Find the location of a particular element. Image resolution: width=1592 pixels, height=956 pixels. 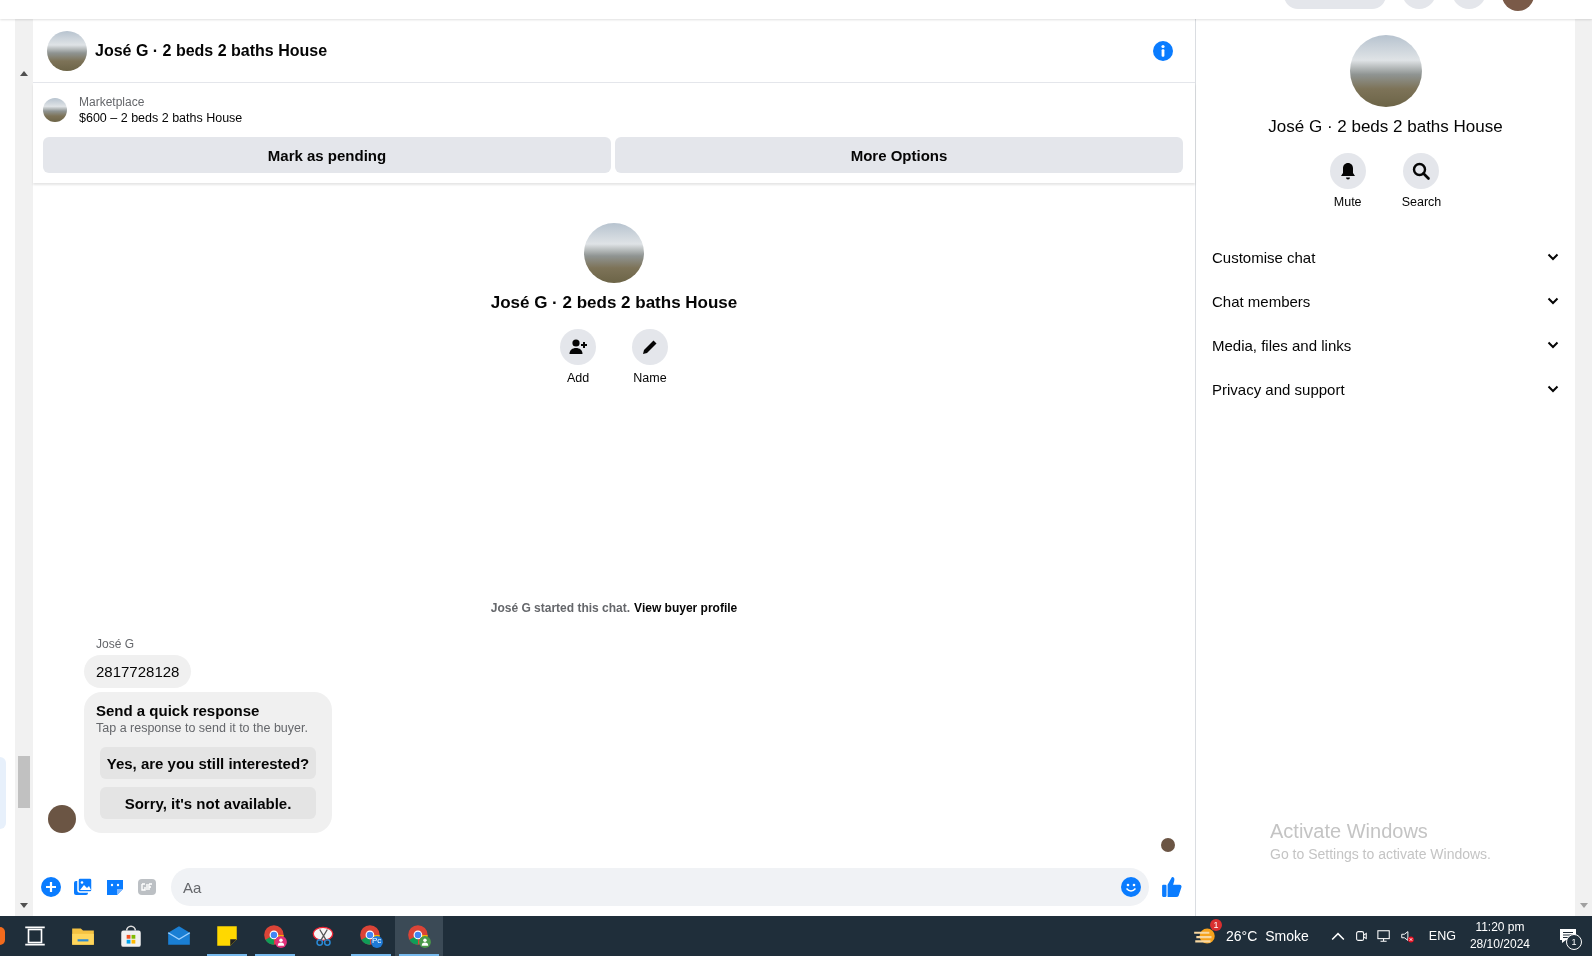

scroll-thumb is located at coordinates (24, 782).